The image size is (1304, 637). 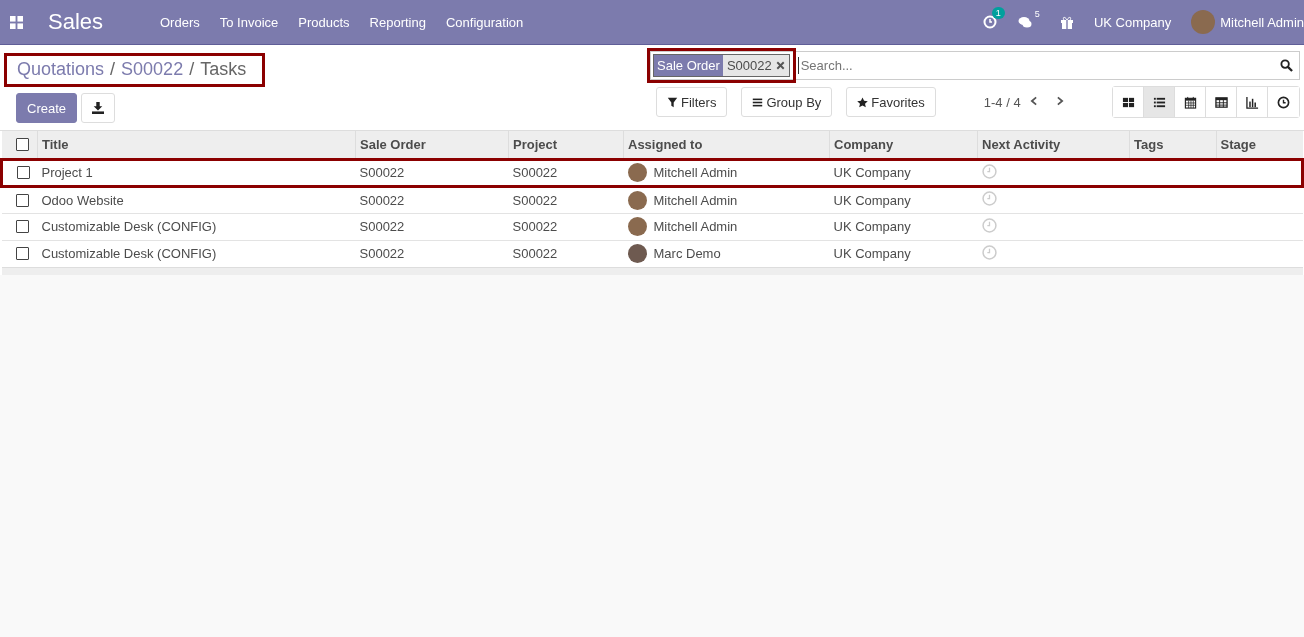 I want to click on breadcrumb-item: Tasks, so click(x=223, y=69).